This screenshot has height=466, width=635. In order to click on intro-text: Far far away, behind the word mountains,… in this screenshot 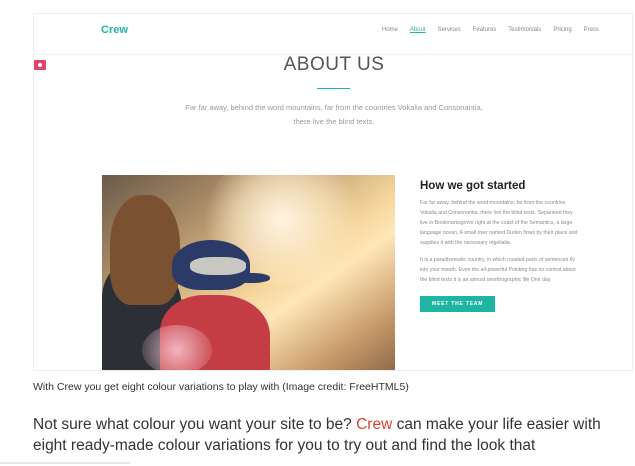, I will do `click(334, 114)`.